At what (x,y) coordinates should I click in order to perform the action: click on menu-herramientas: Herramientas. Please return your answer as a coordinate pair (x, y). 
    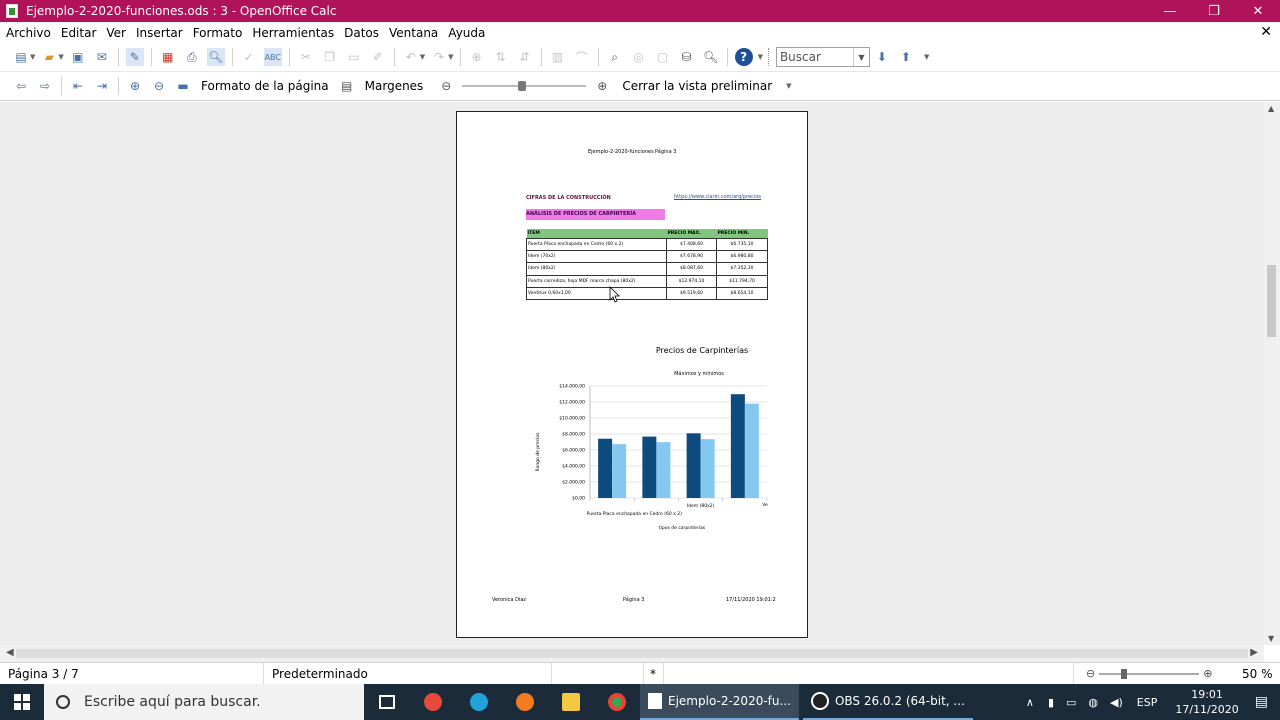
    Looking at the image, I should click on (293, 33).